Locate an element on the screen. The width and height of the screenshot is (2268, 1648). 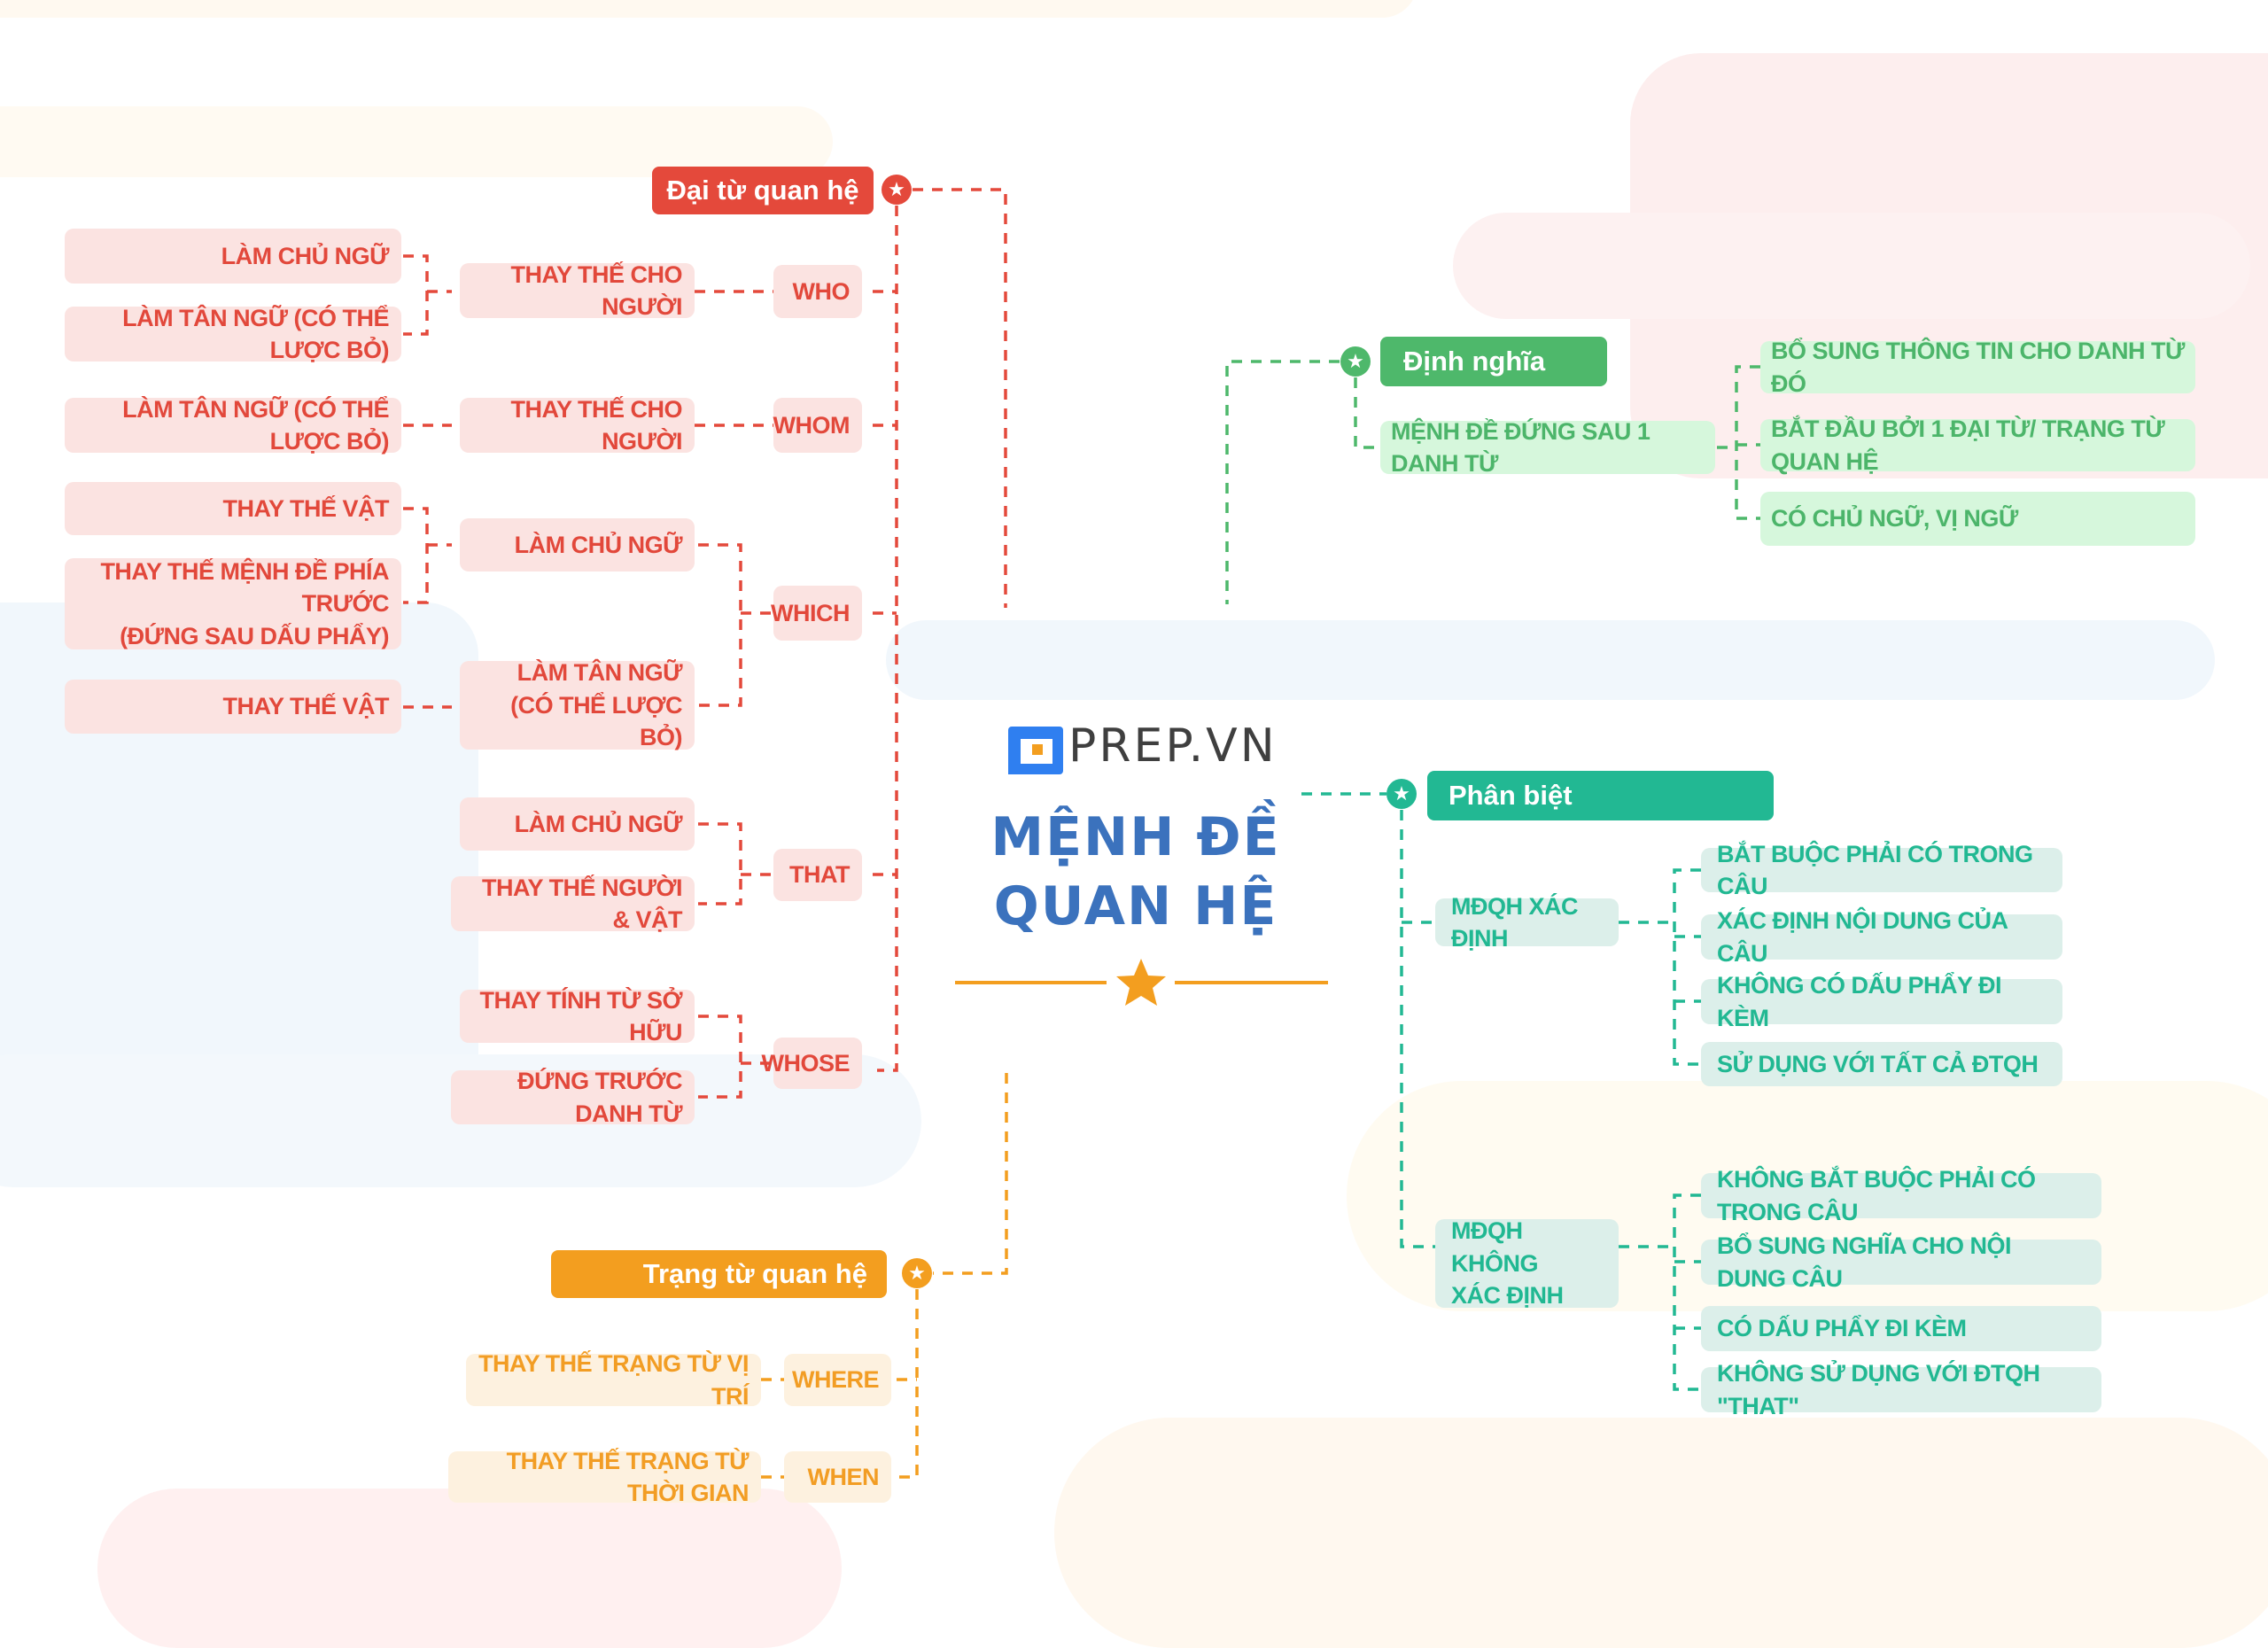
title-line-1: MỆNH ĐỀ is located at coordinates (1135, 837).